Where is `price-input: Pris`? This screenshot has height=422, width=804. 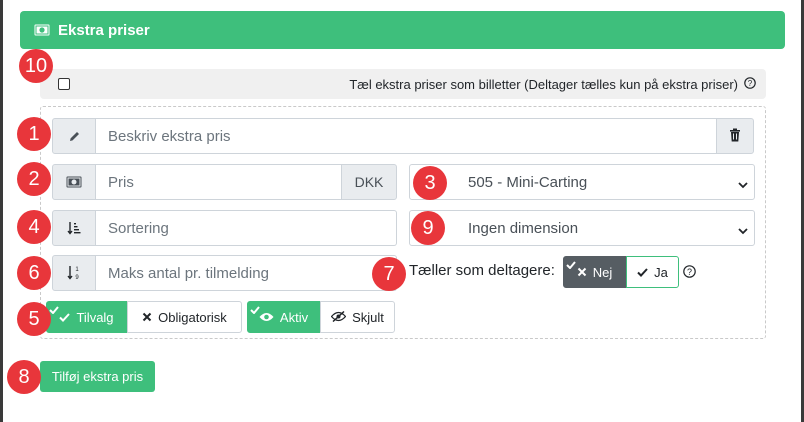
price-input: Pris is located at coordinates (218, 182).